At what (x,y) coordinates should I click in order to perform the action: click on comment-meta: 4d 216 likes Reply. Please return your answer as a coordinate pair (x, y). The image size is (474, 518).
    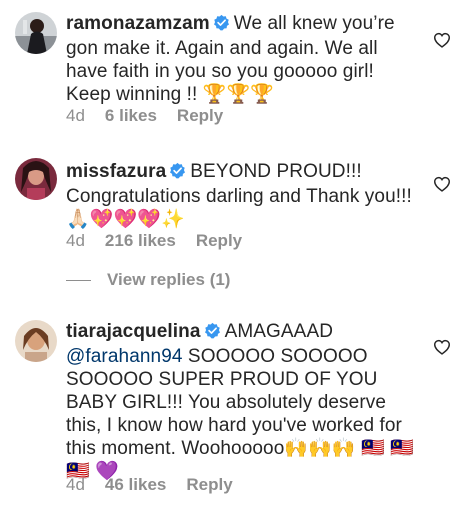
    Looking at the image, I should click on (154, 241).